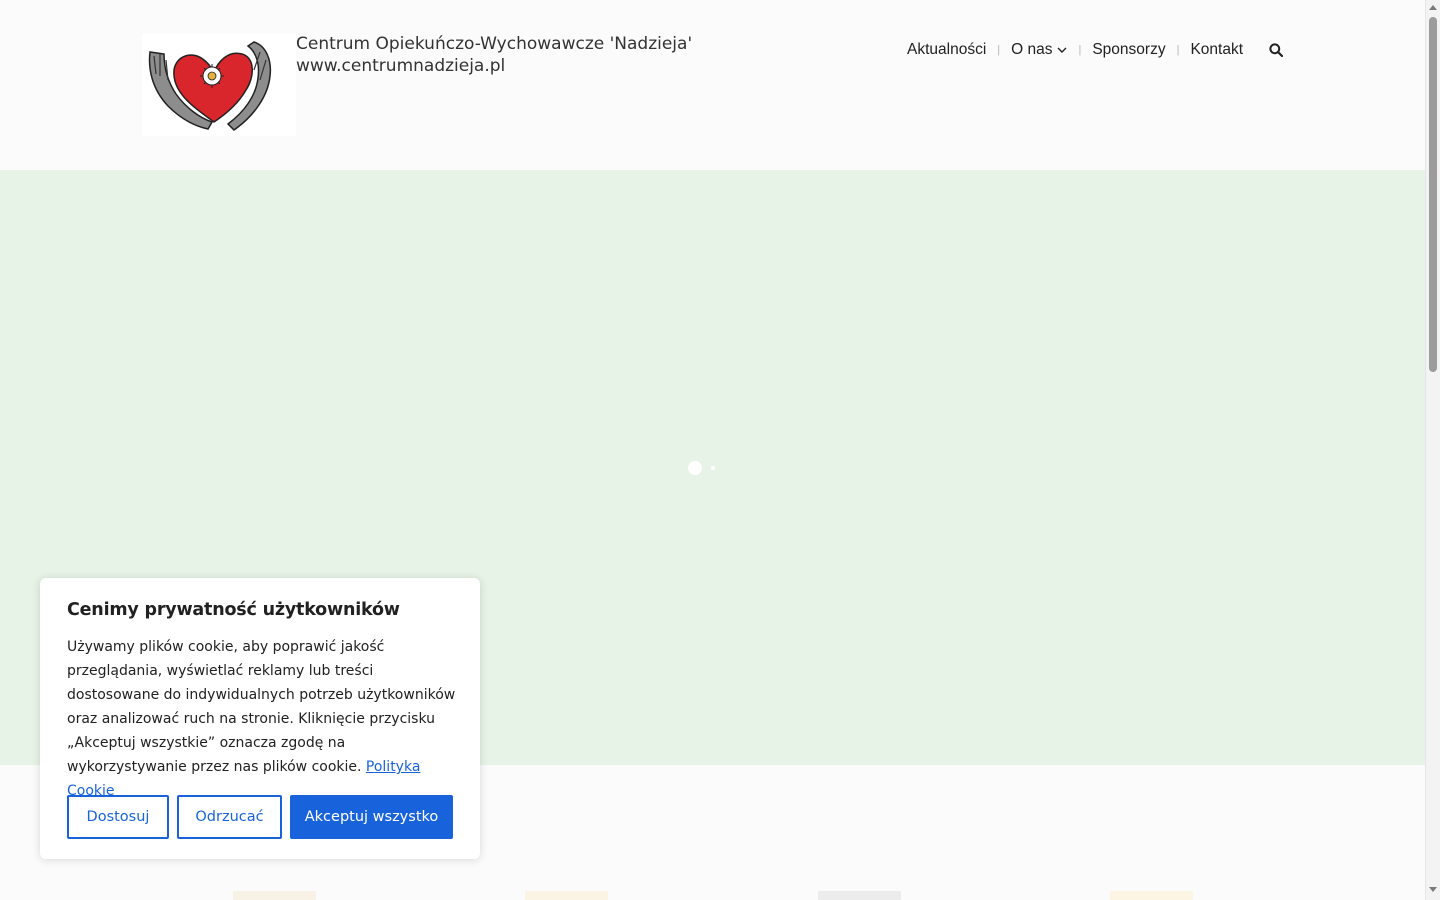 The width and height of the screenshot is (1440, 900). I want to click on nav-item-label: Aktualności, so click(946, 50).